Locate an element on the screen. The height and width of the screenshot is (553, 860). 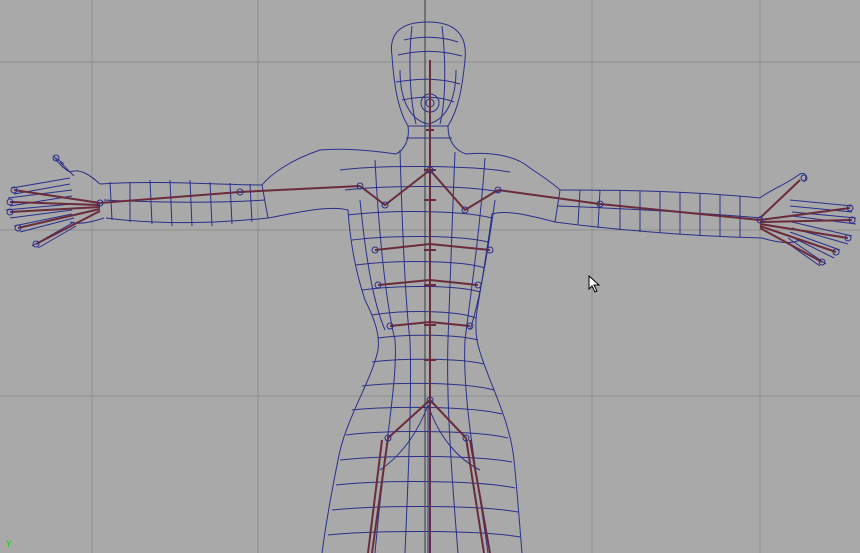
arrow-pointer-icon is located at coordinates (594, 284).